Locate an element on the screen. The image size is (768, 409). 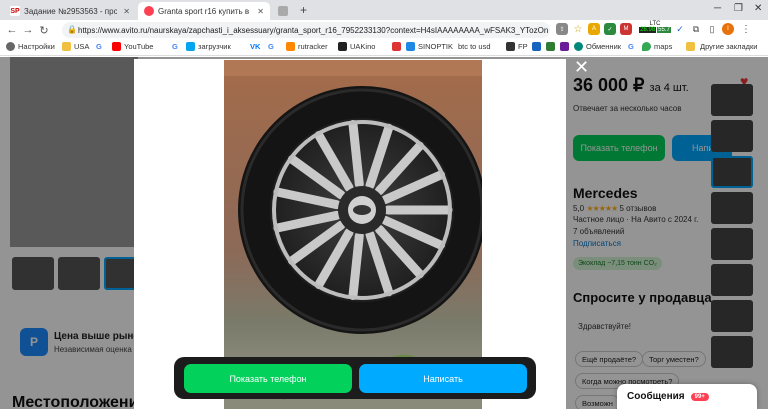
bookmark-folder is located at coordinates (692, 46).